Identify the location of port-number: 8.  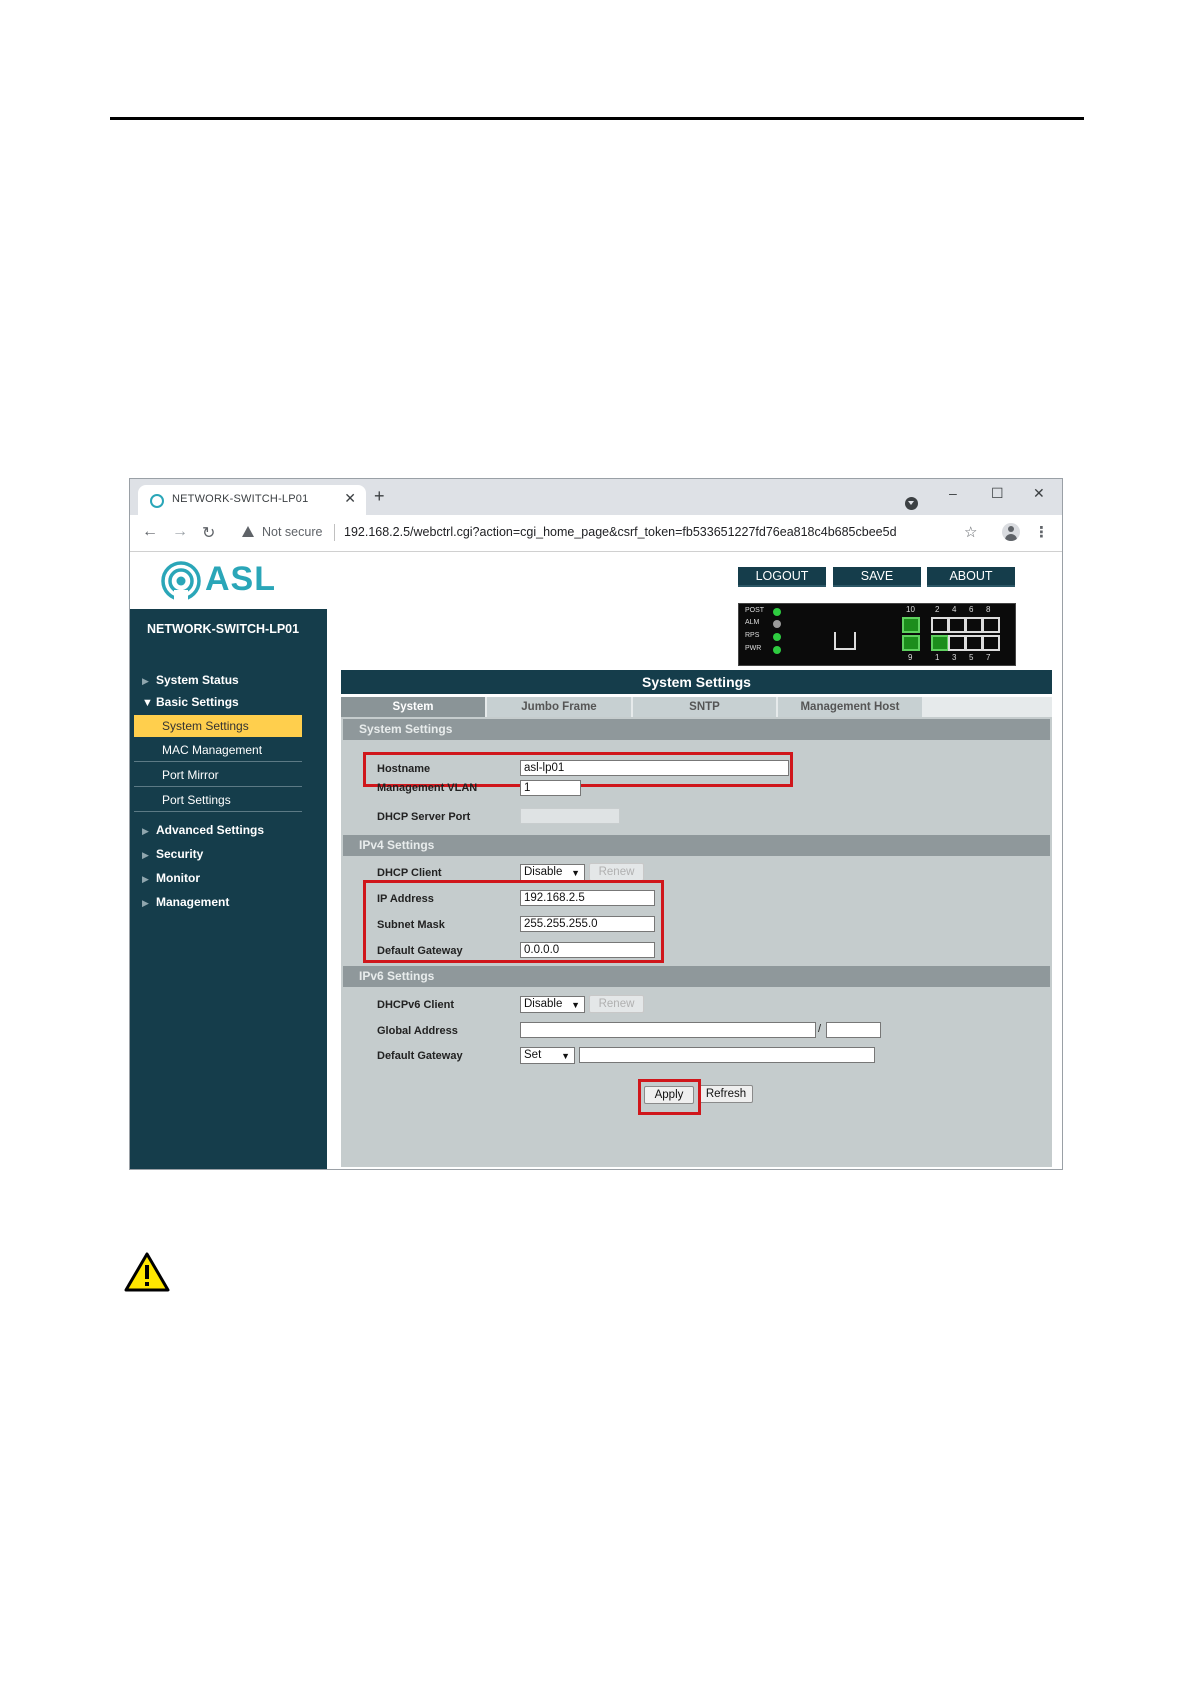
(988, 609).